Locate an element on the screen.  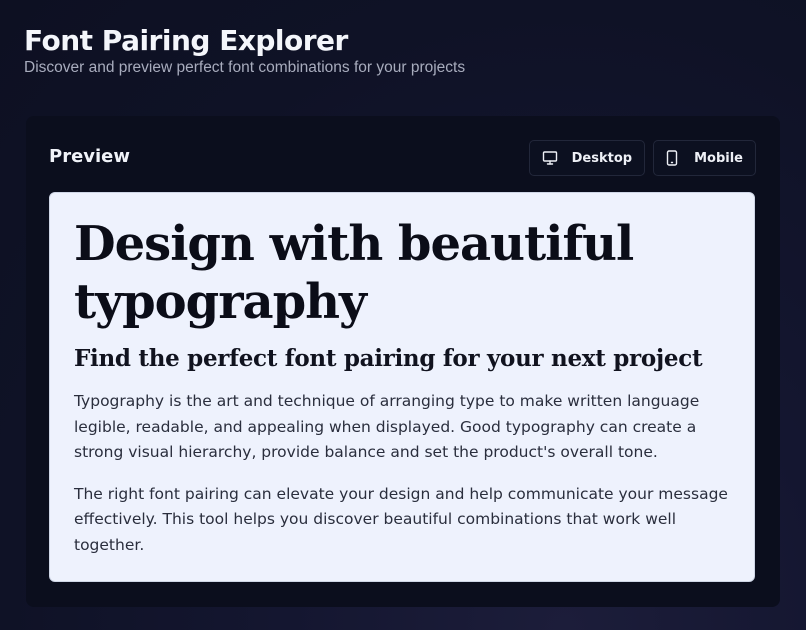
mobile-button-label: Mobile is located at coordinates (718, 158).